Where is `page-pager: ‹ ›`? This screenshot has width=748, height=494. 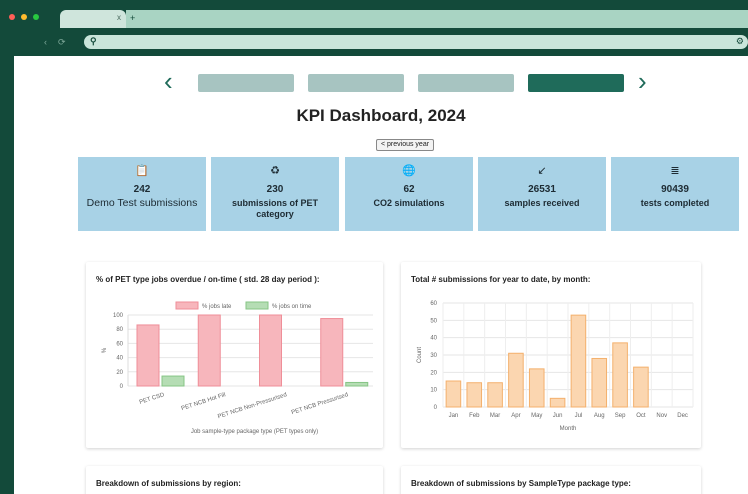
page-pager: ‹ › is located at coordinates (381, 83).